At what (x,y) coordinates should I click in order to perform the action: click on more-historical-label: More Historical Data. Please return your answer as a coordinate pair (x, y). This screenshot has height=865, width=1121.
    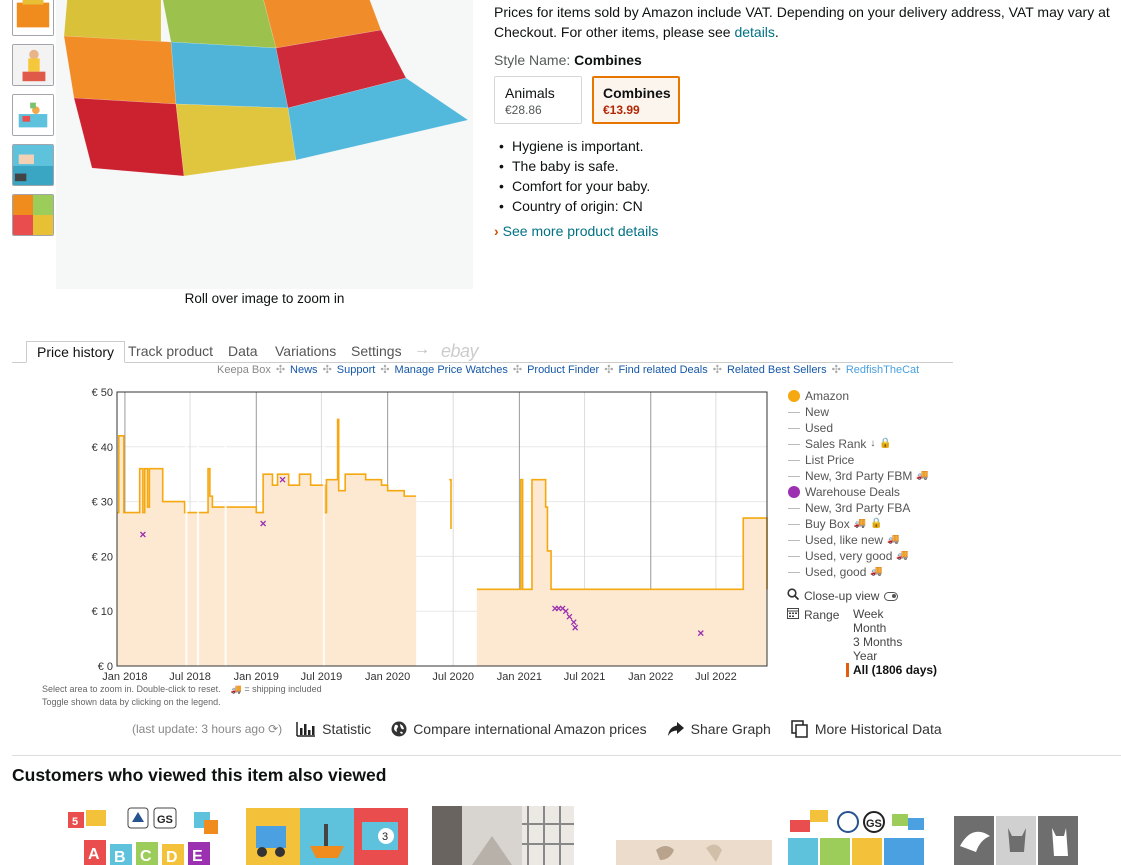
    Looking at the image, I should click on (878, 729).